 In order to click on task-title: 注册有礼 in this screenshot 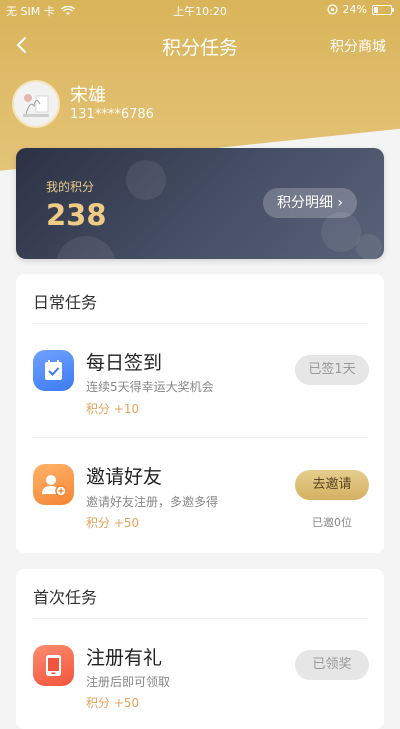, I will do `click(124, 658)`.